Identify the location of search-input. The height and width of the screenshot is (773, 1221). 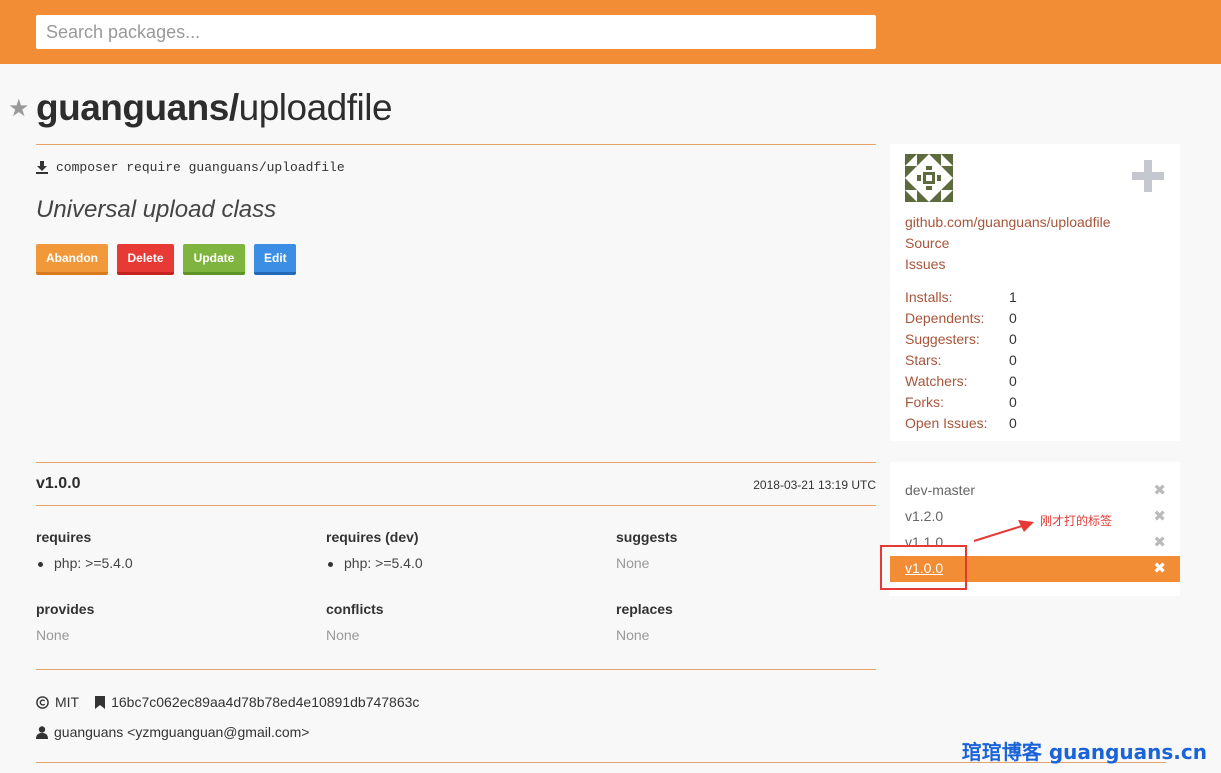
(456, 32).